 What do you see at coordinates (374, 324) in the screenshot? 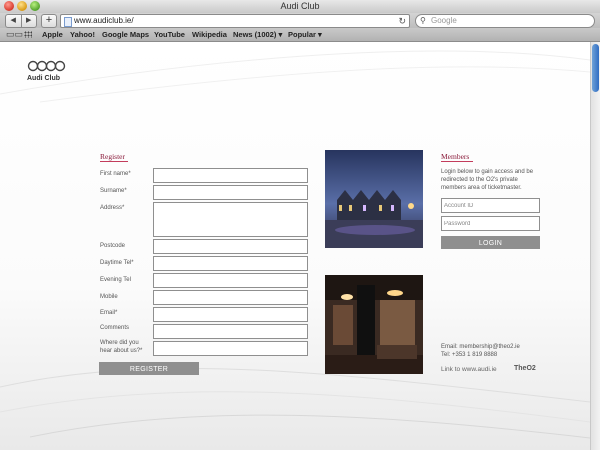
I see `lounge-interior-photo` at bounding box center [374, 324].